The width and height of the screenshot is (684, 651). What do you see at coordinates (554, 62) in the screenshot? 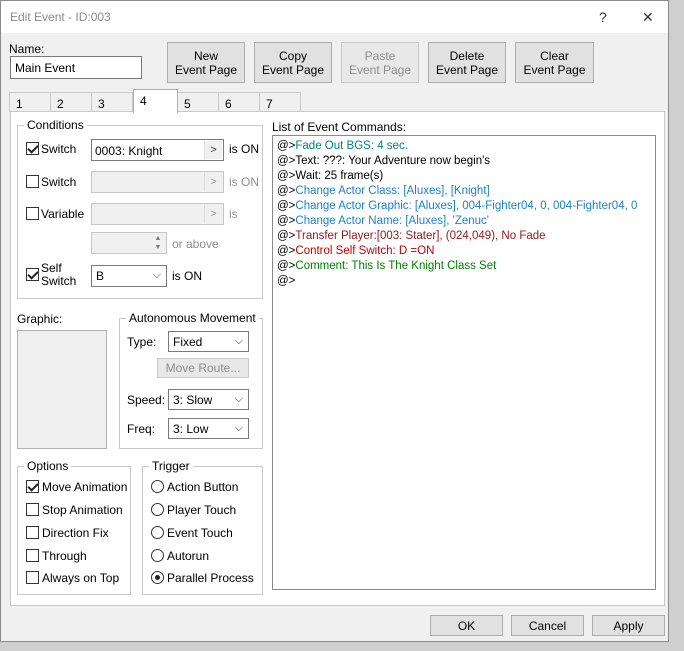
I see `clear-event-page-button: Clear Event Page` at bounding box center [554, 62].